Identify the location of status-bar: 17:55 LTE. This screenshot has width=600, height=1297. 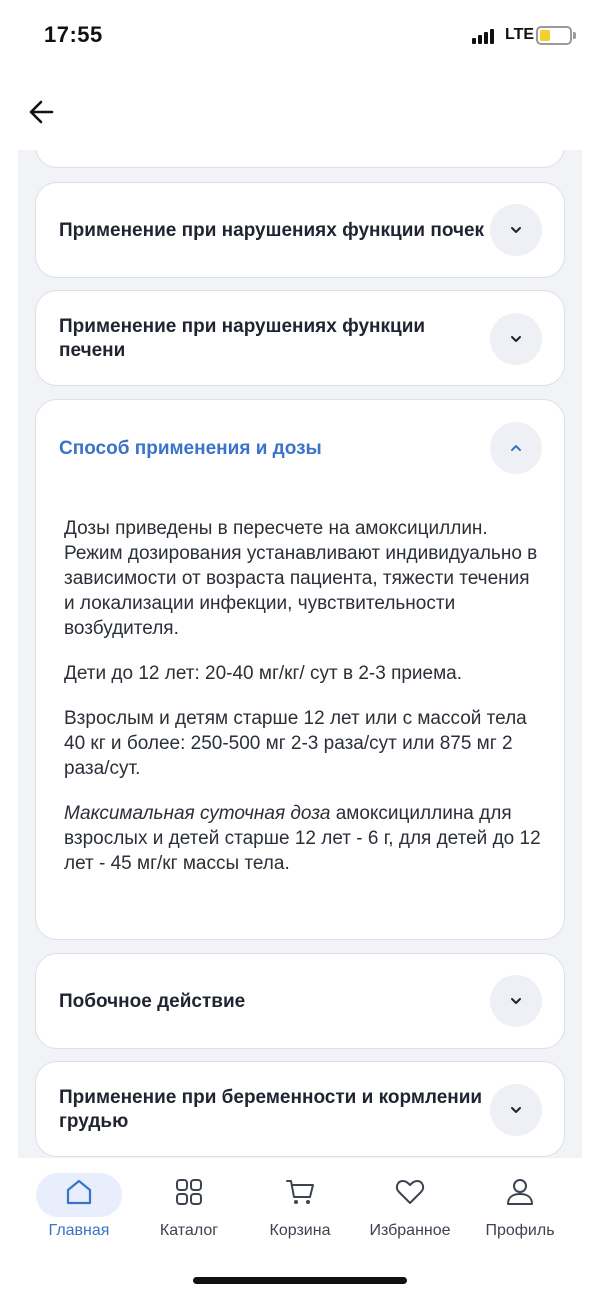
(300, 36).